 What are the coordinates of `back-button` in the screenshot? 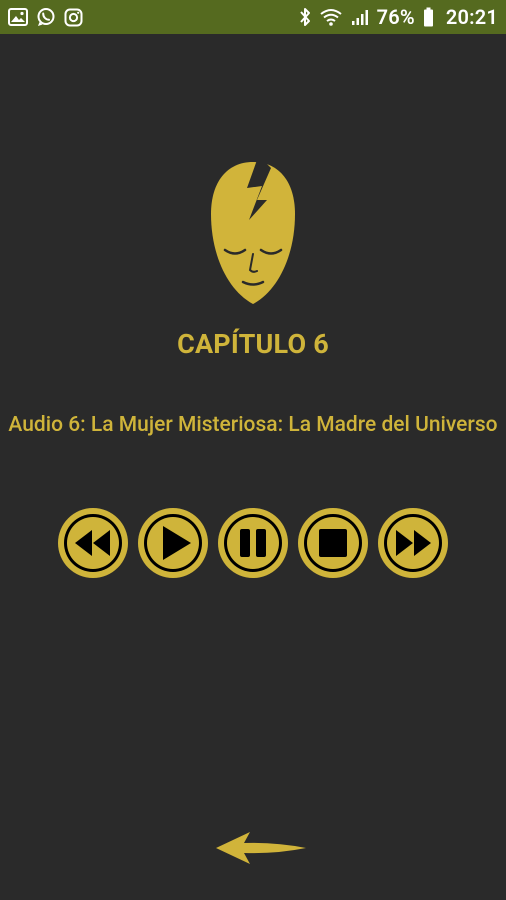 It's located at (261, 848).